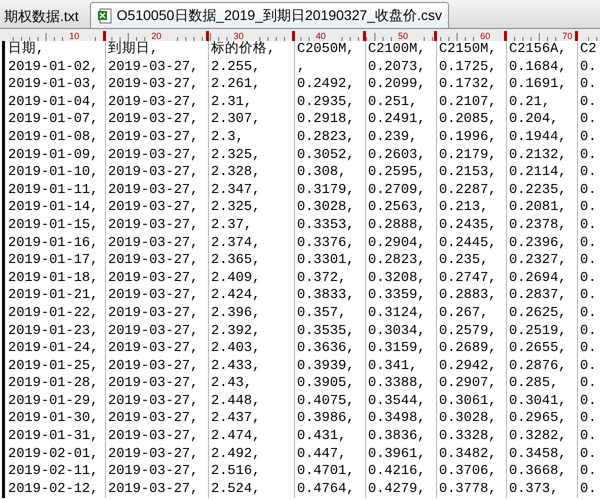 The height and width of the screenshot is (500, 600). Describe the element at coordinates (325, 331) in the screenshot. I see `table-cell: 0.3535,` at that location.